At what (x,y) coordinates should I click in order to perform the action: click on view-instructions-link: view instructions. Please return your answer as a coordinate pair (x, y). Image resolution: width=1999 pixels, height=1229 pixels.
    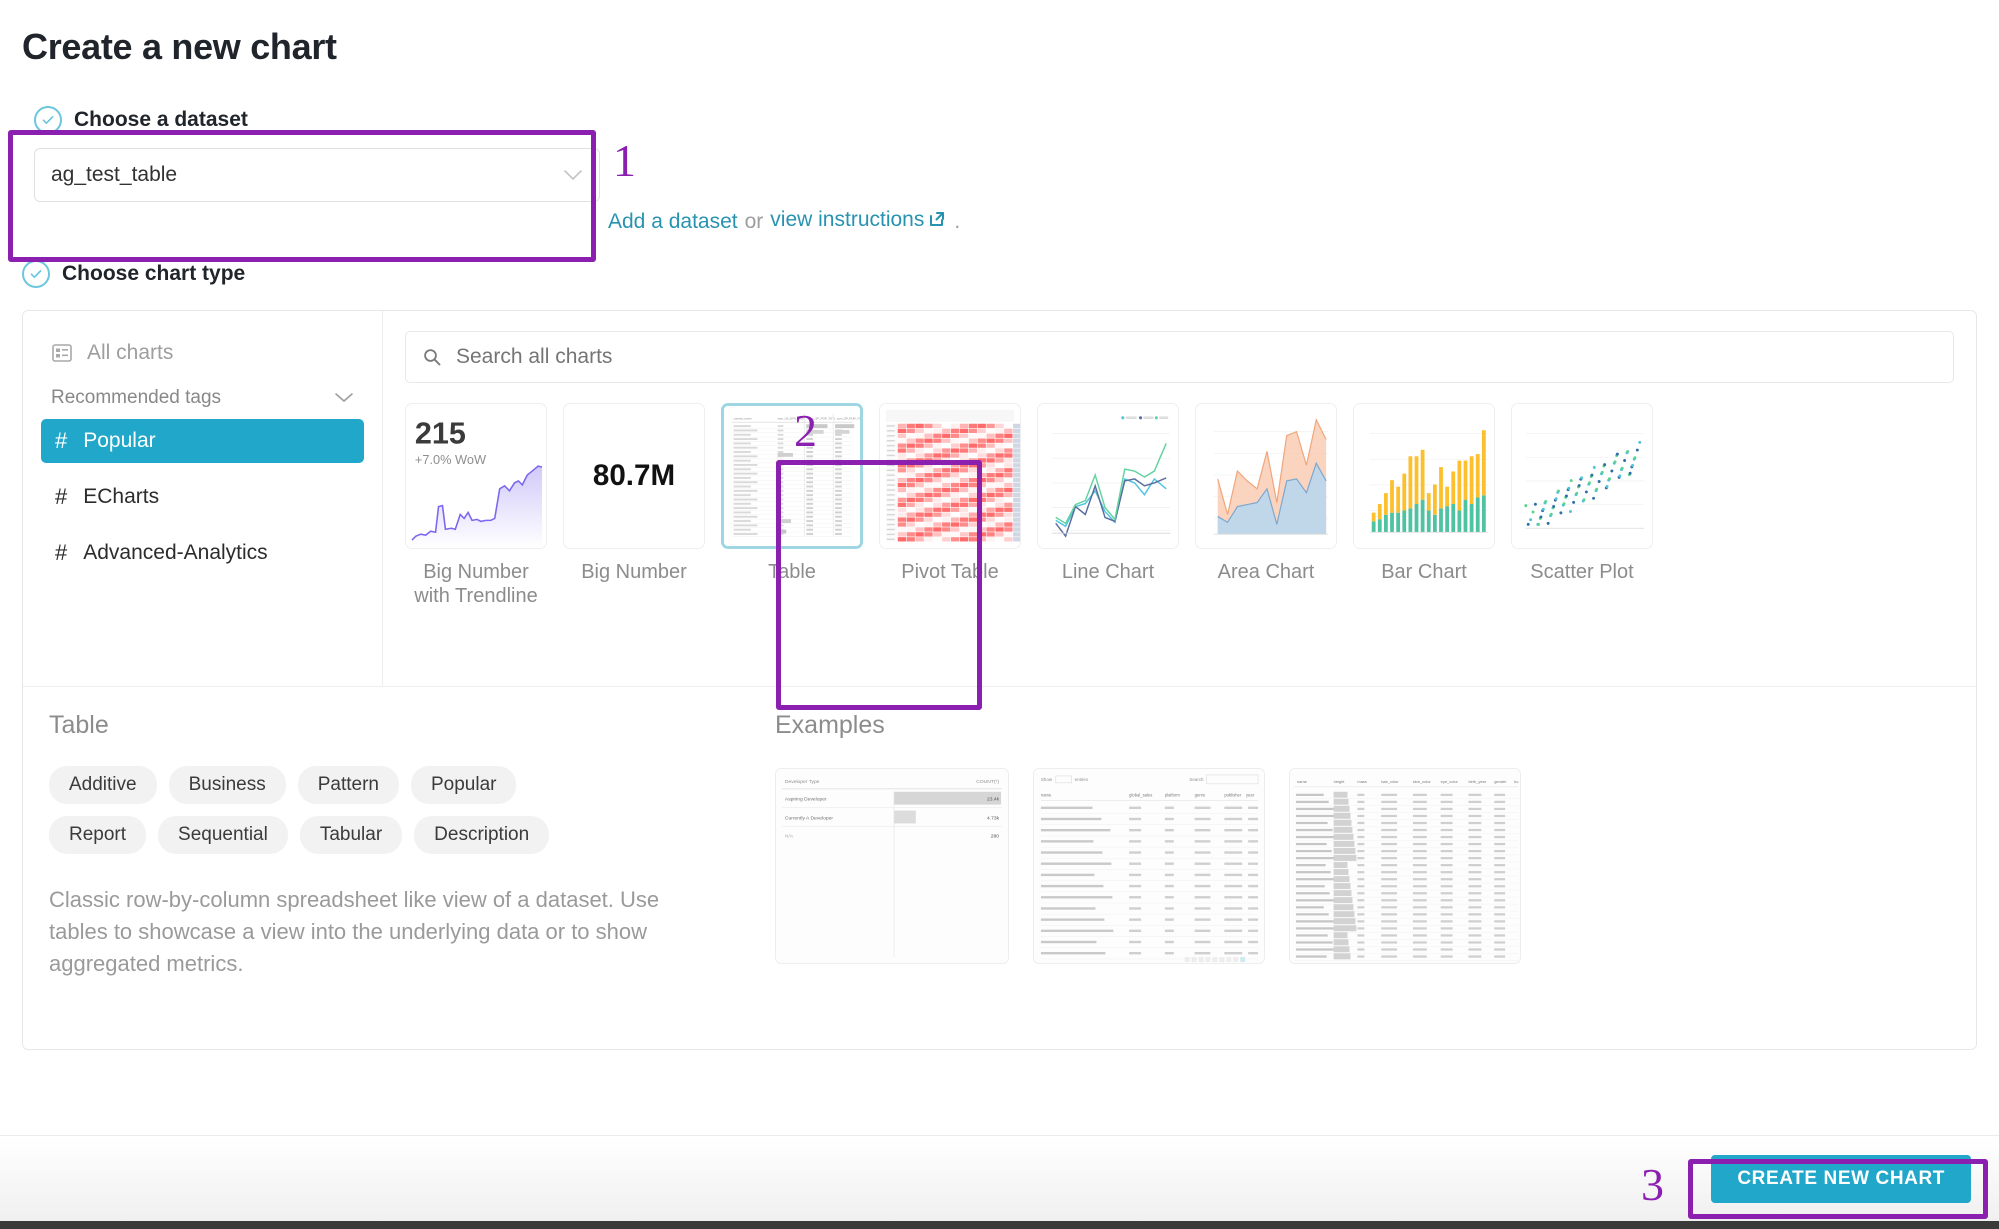
    Looking at the image, I should click on (858, 221).